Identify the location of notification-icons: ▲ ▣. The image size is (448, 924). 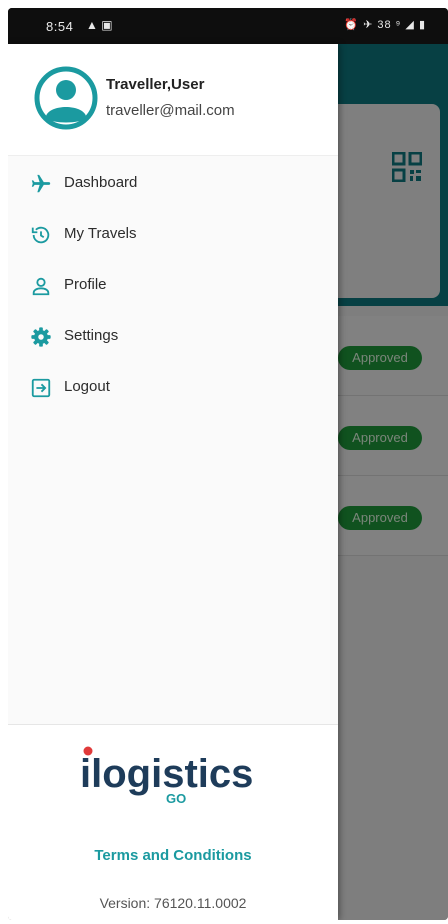
(99, 25).